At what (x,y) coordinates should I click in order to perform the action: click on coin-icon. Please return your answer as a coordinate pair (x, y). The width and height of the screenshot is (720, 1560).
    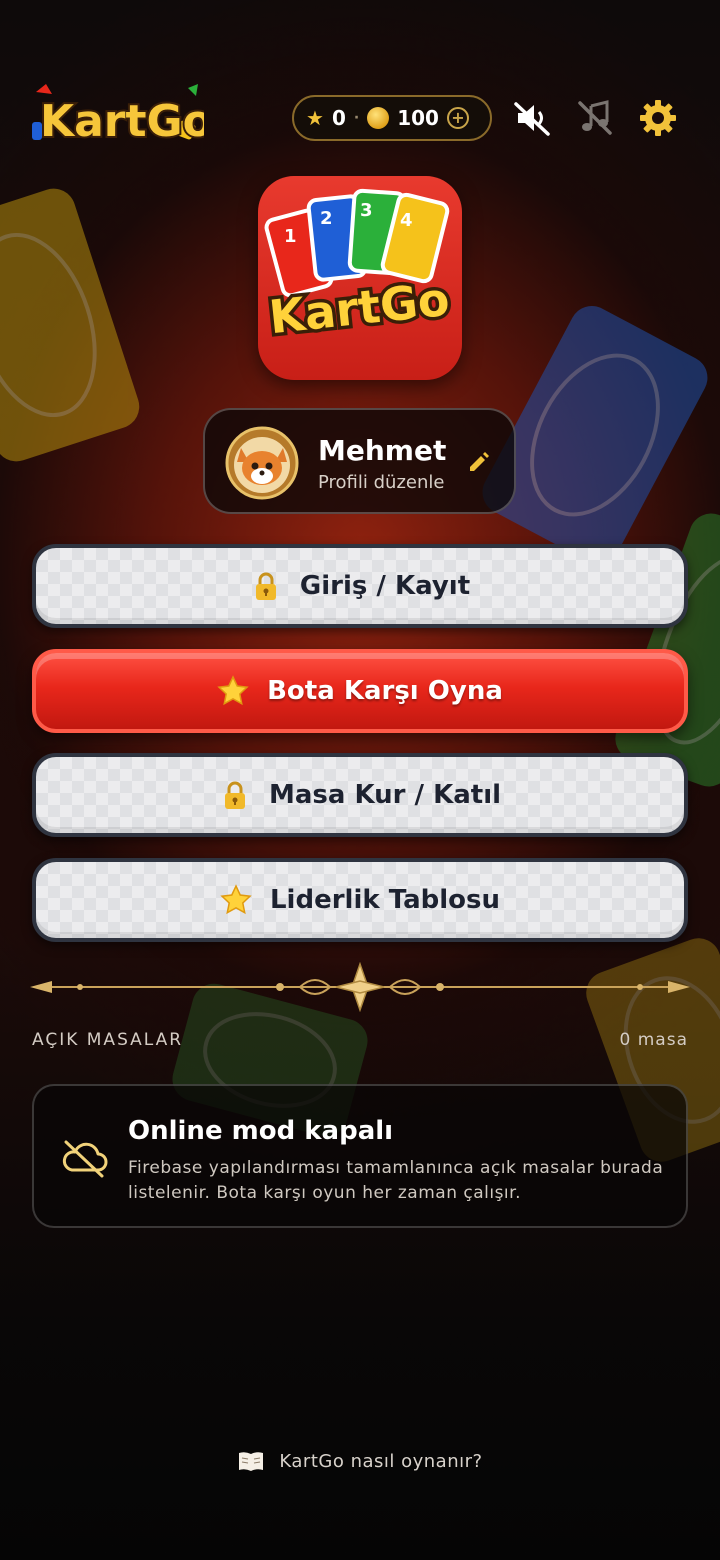
    Looking at the image, I should click on (378, 118).